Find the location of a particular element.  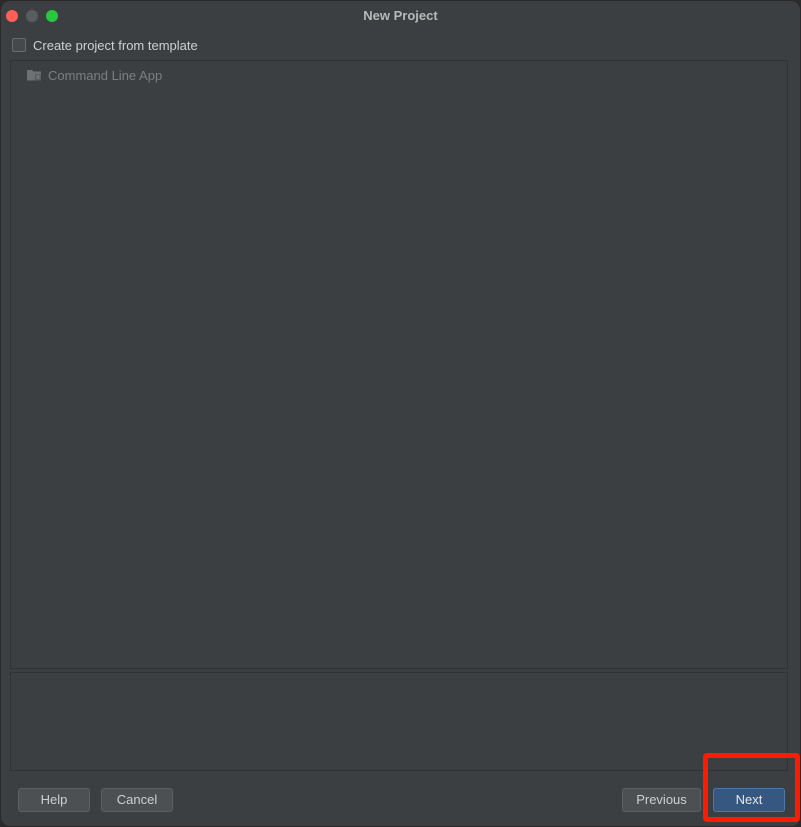

create-from-template-checkbox is located at coordinates (19, 45).